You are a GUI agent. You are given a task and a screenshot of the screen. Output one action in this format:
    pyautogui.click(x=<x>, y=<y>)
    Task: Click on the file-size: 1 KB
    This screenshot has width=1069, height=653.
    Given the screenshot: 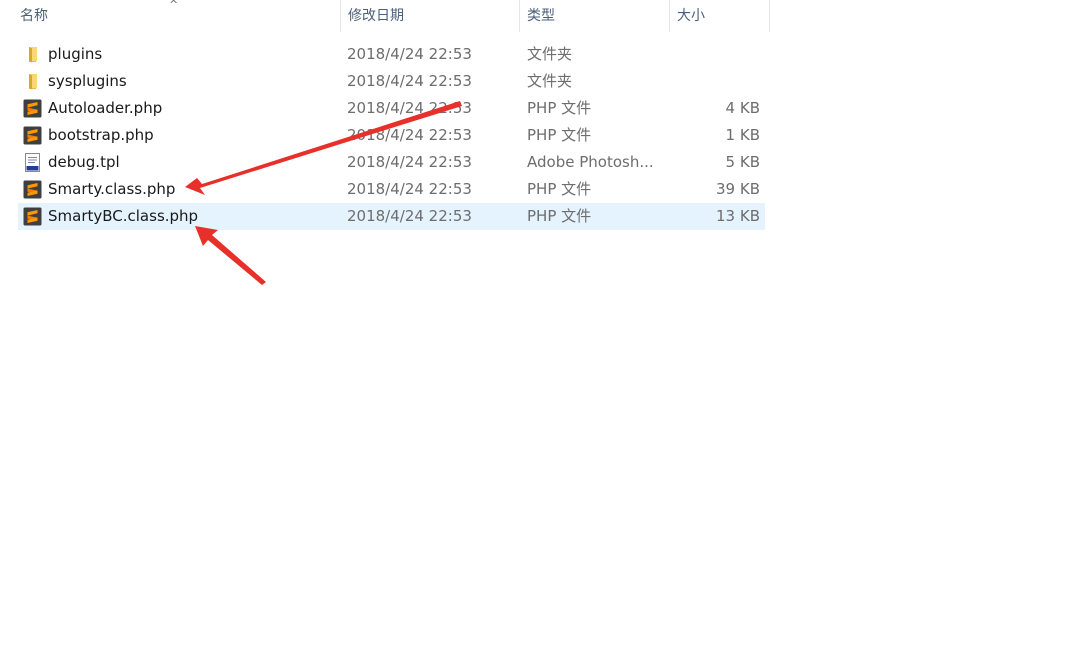 What is the action you would take?
    pyautogui.click(x=742, y=135)
    